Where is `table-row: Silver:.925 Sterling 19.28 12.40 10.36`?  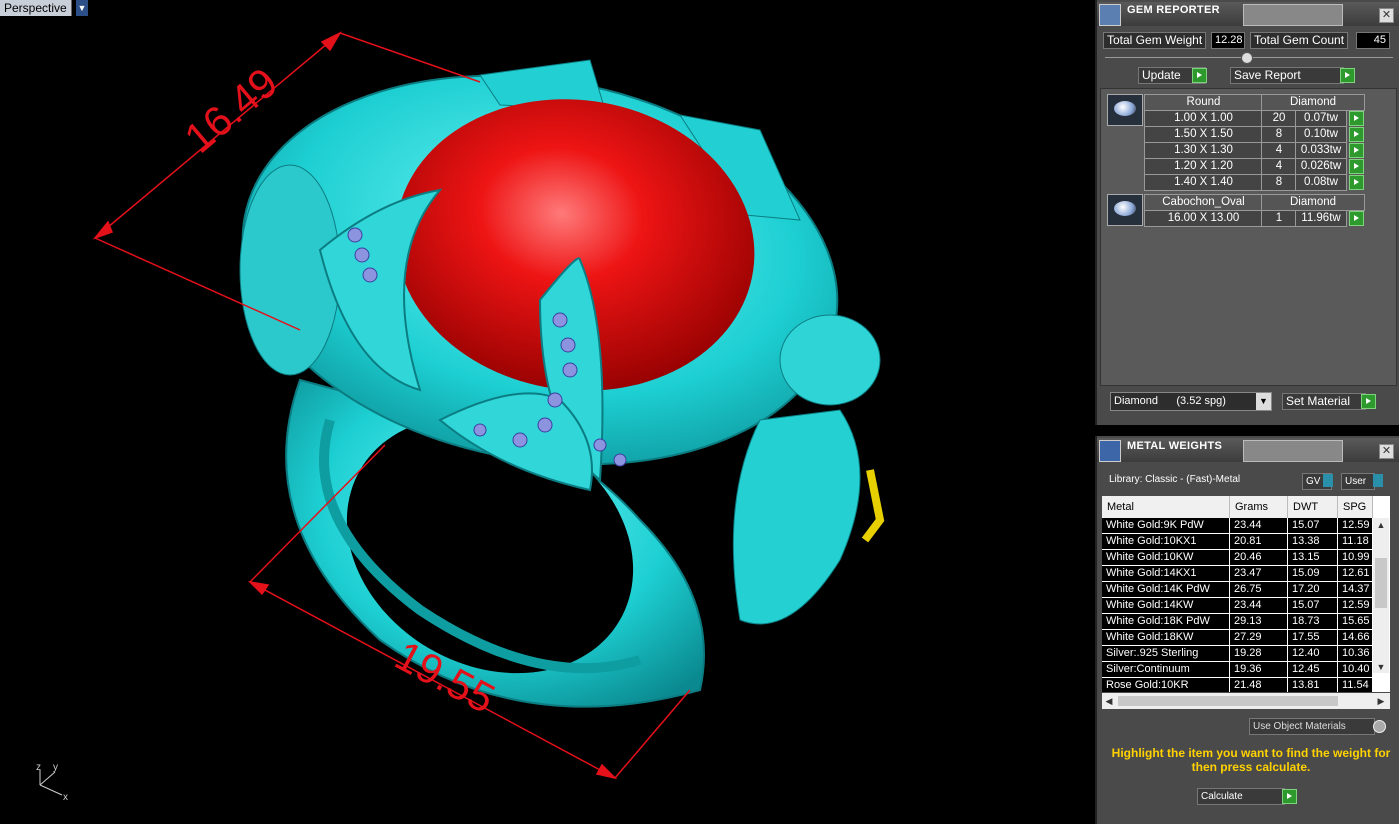
table-row: Silver:.925 Sterling 19.28 12.40 10.36 is located at coordinates (1237, 654).